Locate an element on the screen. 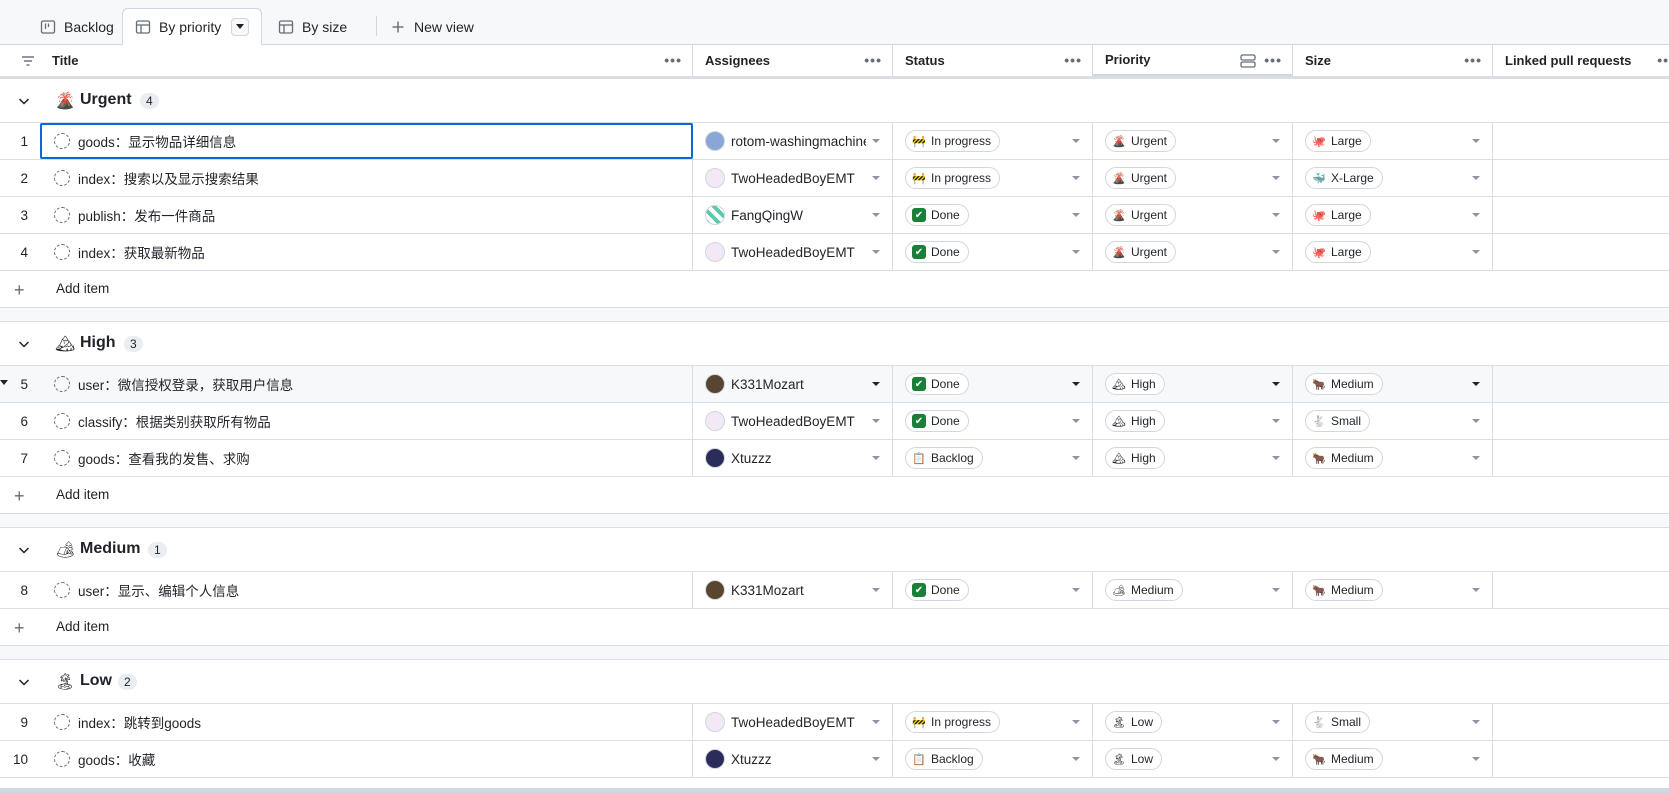 The image size is (1669, 793). item-title: index：获取最新物品 is located at coordinates (141, 252).